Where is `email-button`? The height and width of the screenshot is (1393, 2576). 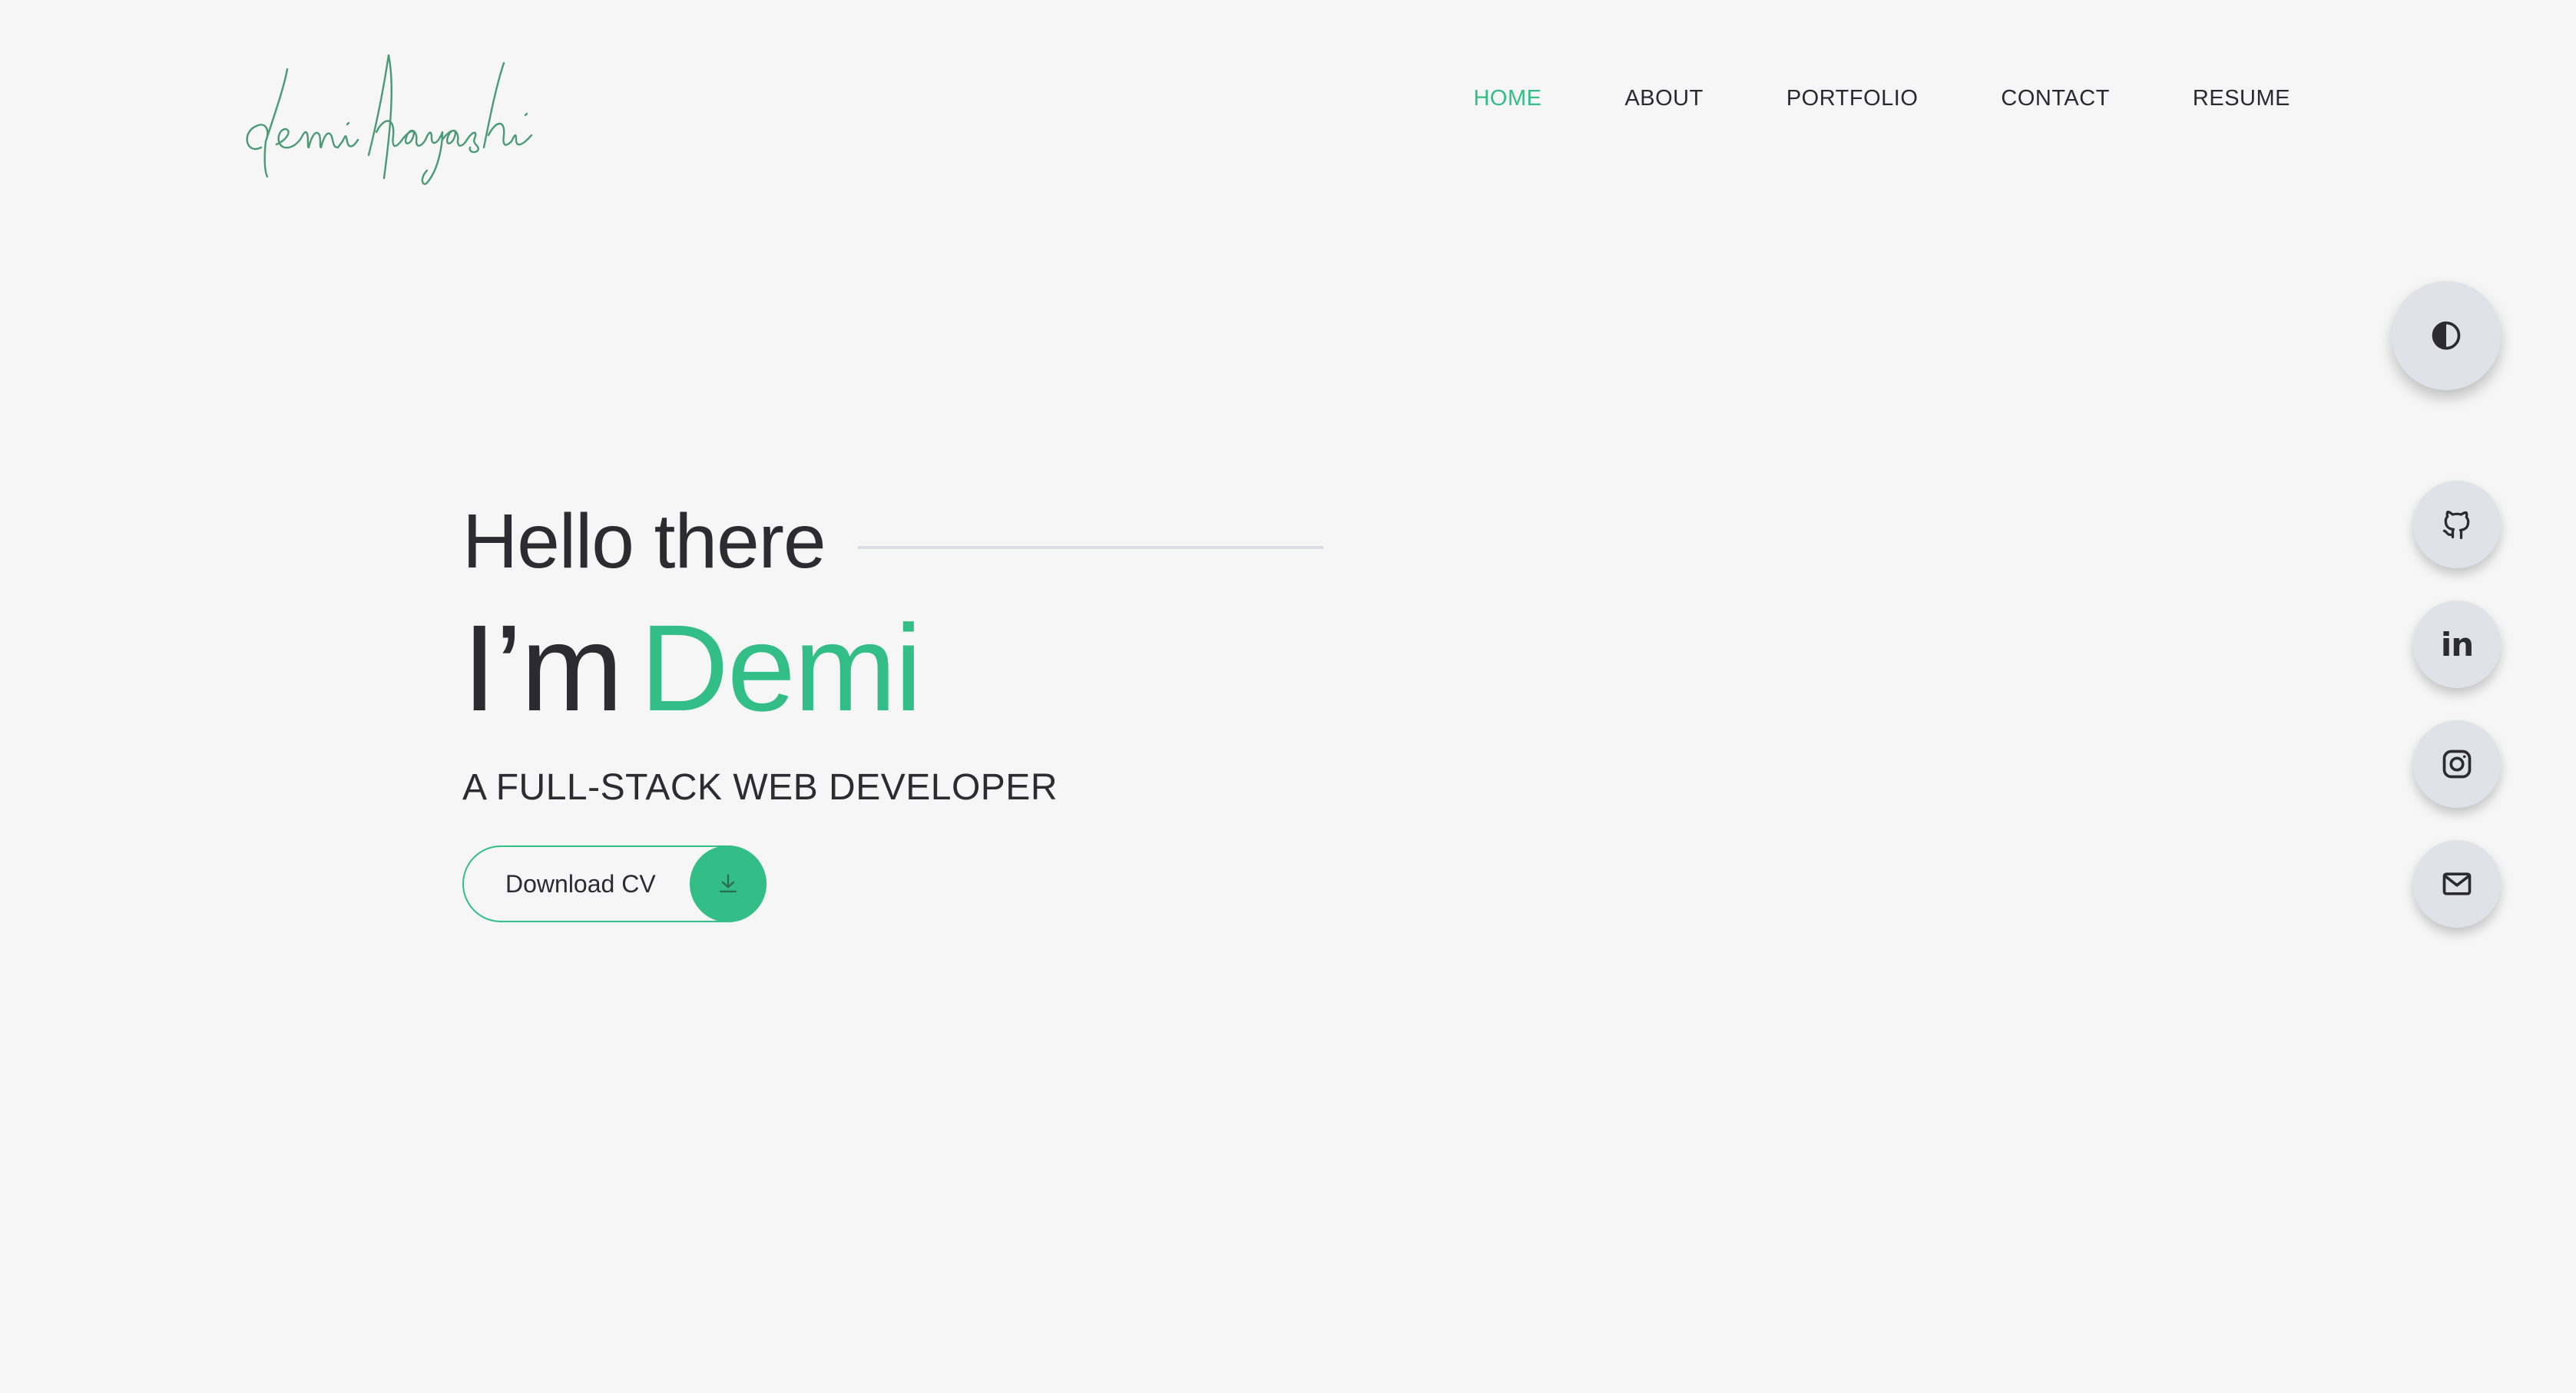
email-button is located at coordinates (2457, 884).